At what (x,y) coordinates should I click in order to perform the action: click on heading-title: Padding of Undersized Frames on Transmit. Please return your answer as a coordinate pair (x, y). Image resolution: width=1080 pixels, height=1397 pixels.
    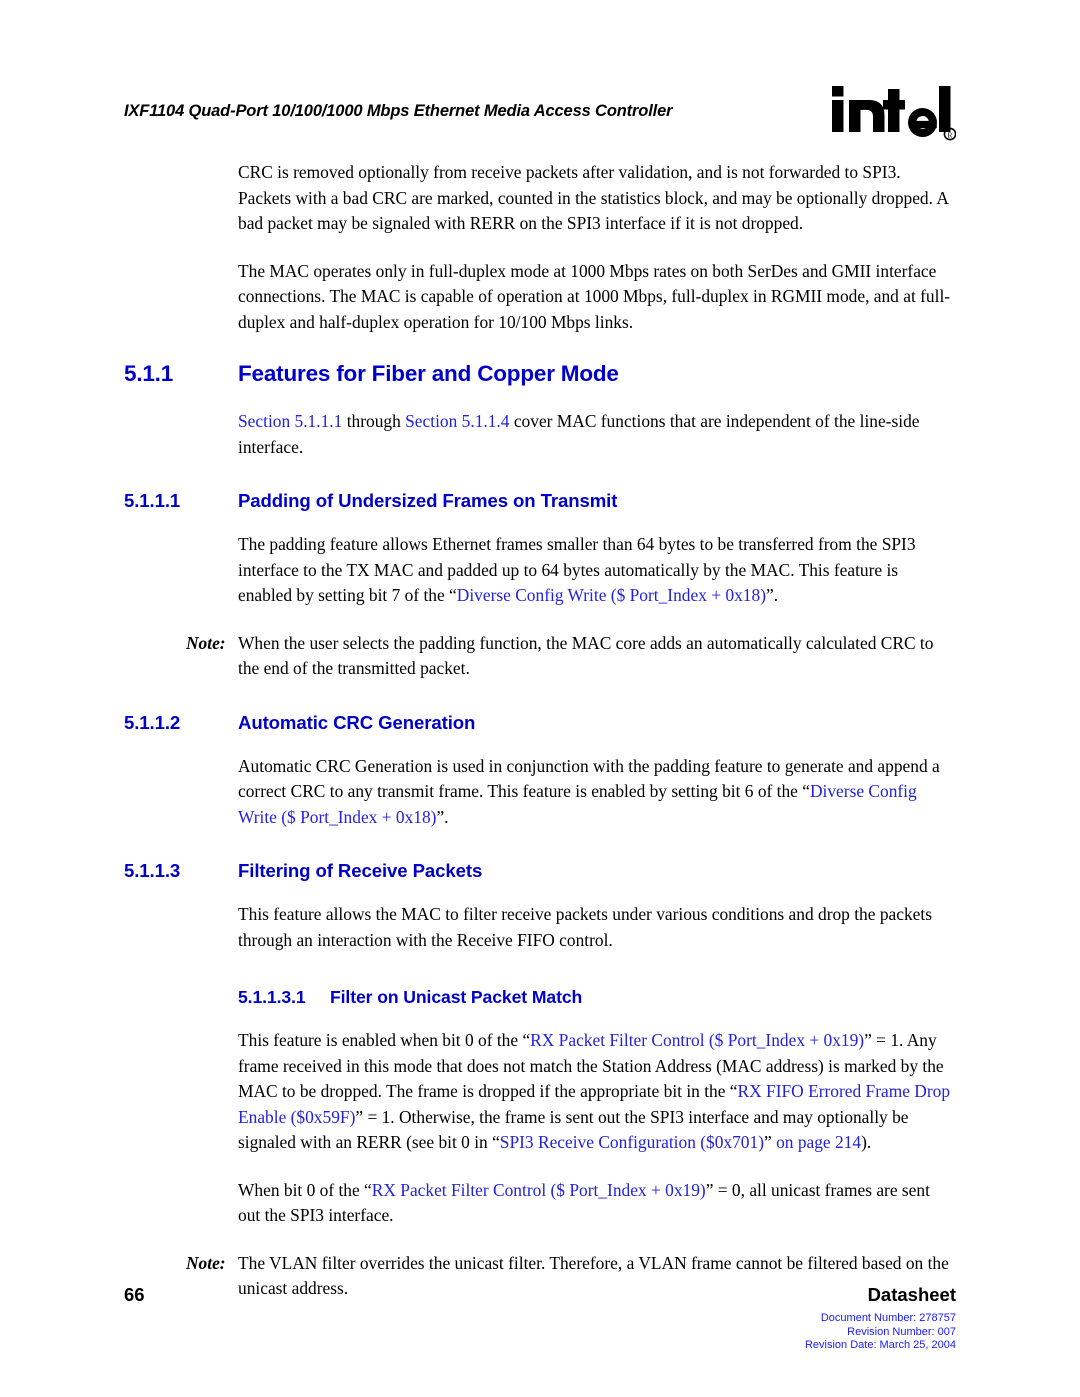
    Looking at the image, I should click on (428, 500).